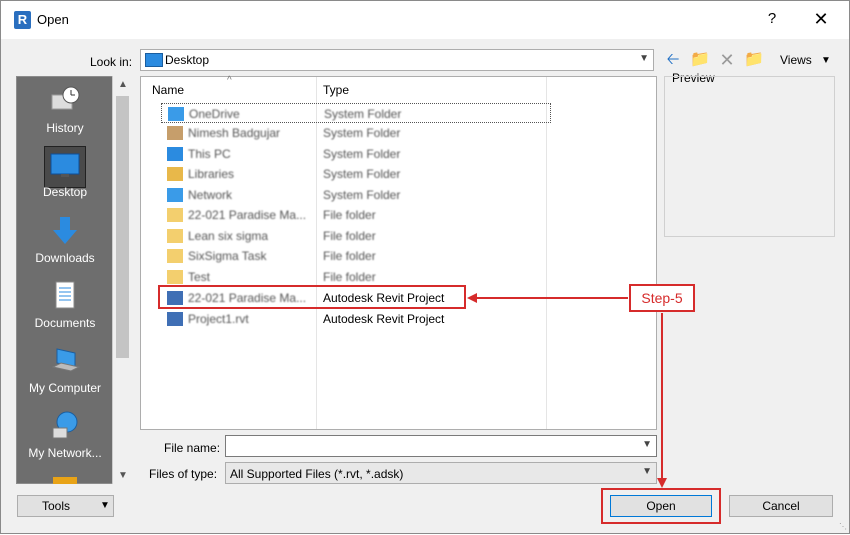 This screenshot has width=850, height=535. Describe the element at coordinates (312, 297) in the screenshot. I see `annotation-highlight-file` at that location.